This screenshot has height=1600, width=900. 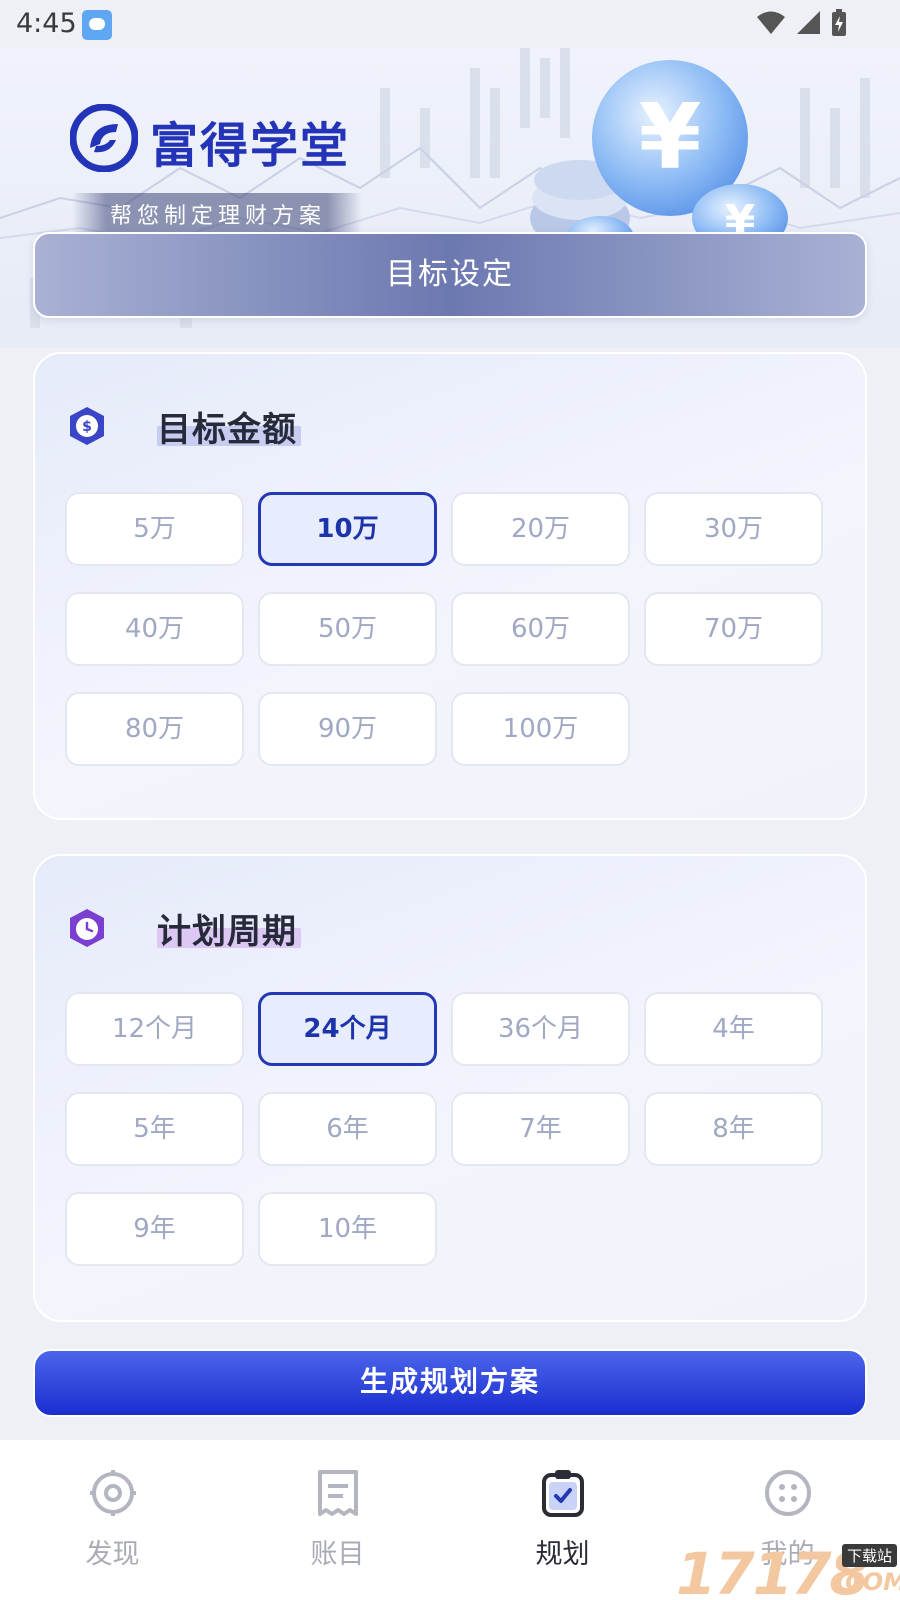 What do you see at coordinates (733, 629) in the screenshot?
I see `amount-option: 70万` at bounding box center [733, 629].